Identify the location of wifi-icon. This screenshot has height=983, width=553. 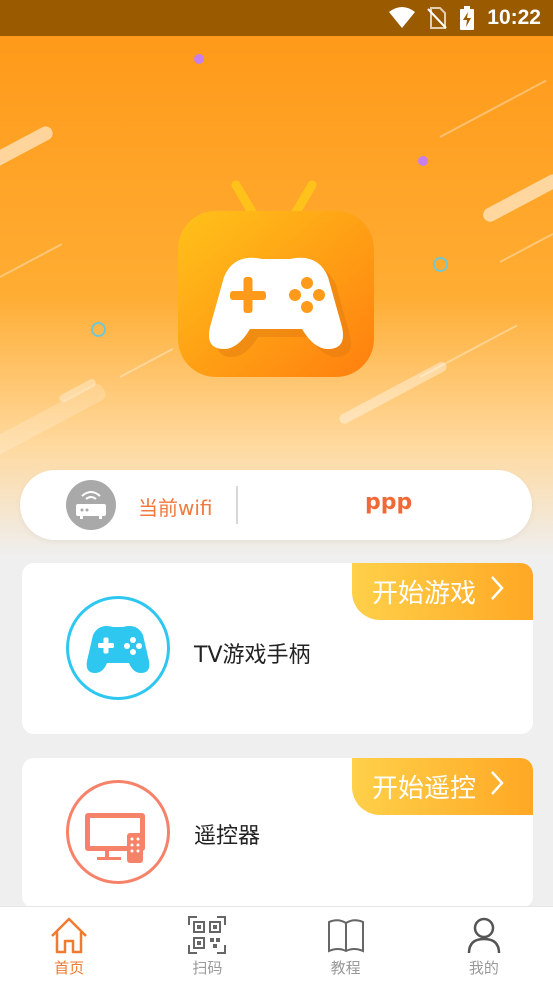
(402, 18).